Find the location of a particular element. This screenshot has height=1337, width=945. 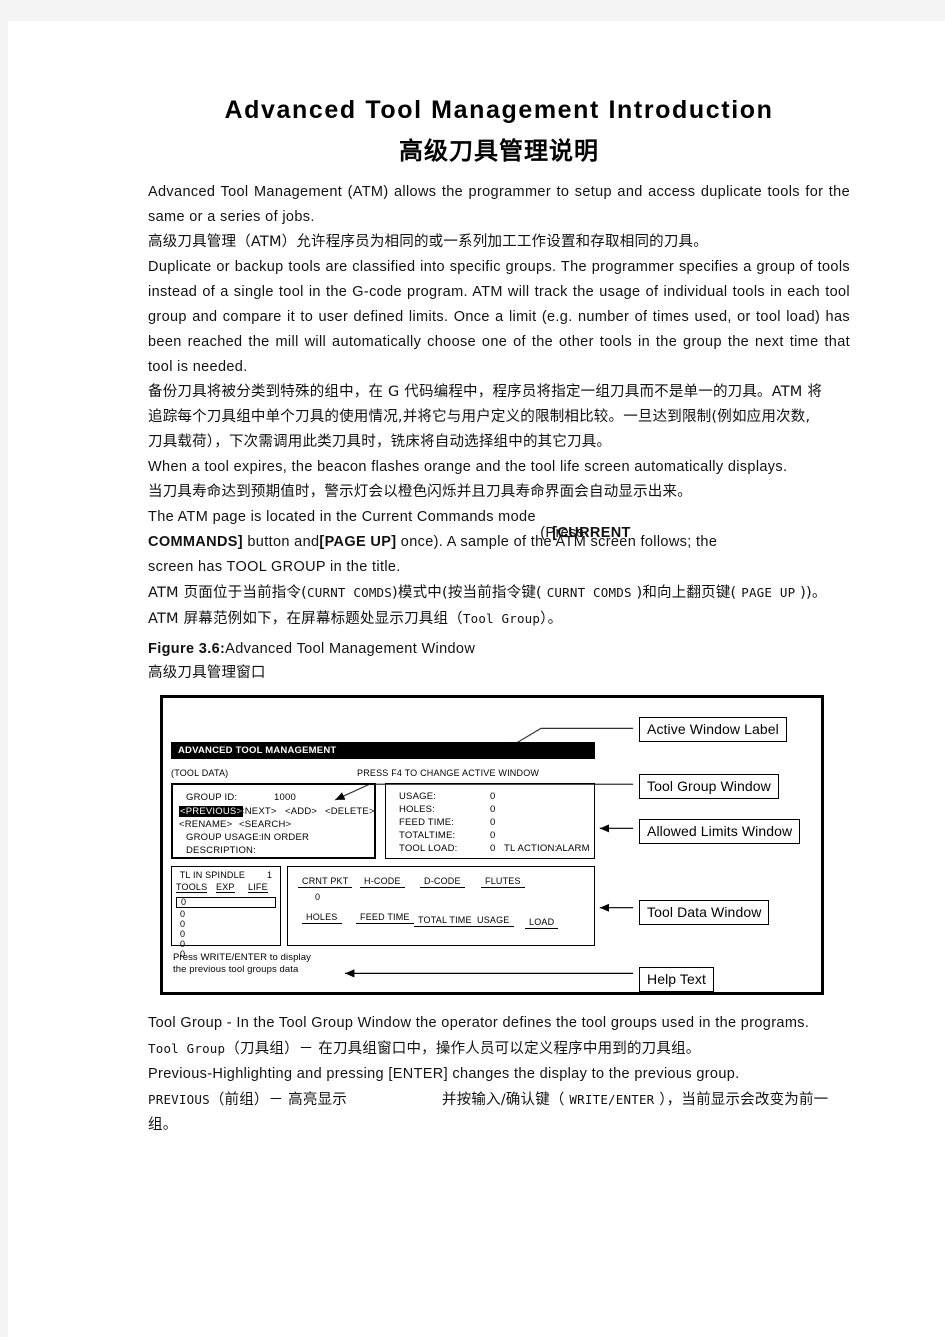

paragraph-6-cn-line2: 组。 is located at coordinates (163, 1125).